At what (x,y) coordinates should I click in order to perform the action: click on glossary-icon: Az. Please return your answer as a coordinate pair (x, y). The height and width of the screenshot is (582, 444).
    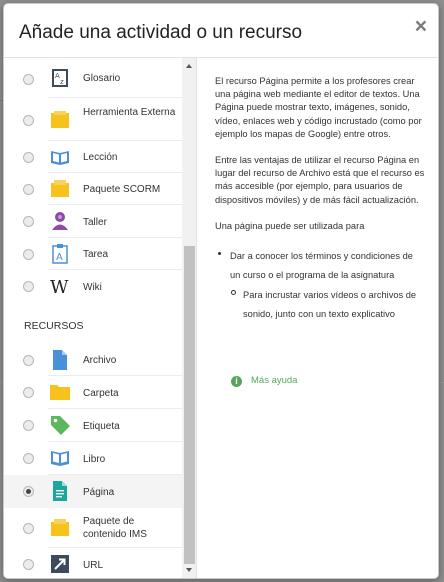
    Looking at the image, I should click on (60, 78).